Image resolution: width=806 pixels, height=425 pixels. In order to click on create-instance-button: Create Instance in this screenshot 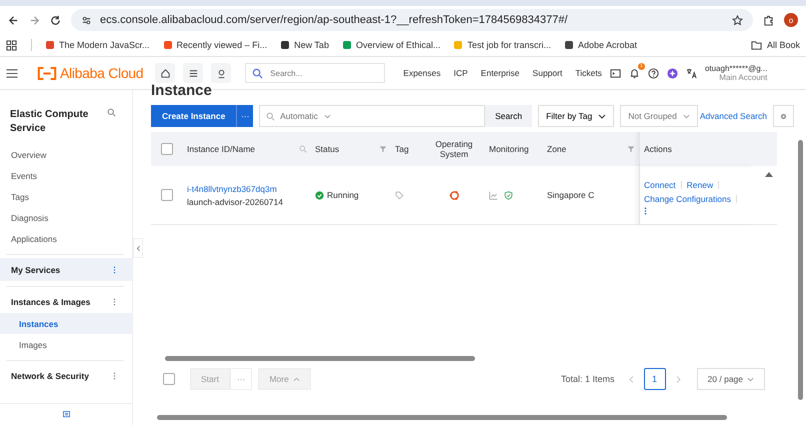, I will do `click(193, 116)`.